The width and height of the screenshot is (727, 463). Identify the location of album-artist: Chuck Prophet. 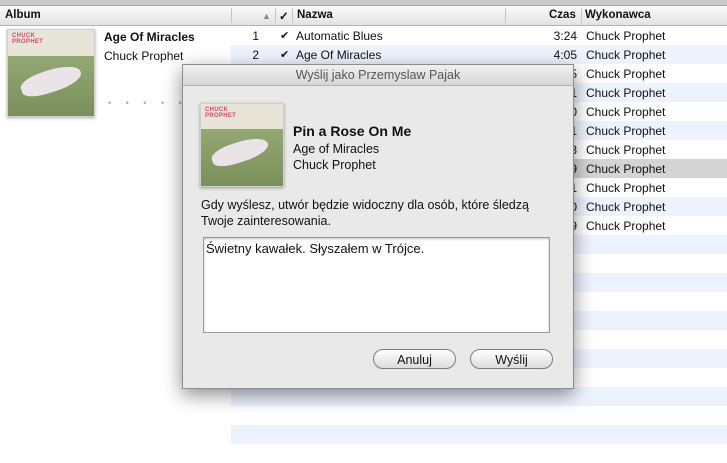
(144, 56).